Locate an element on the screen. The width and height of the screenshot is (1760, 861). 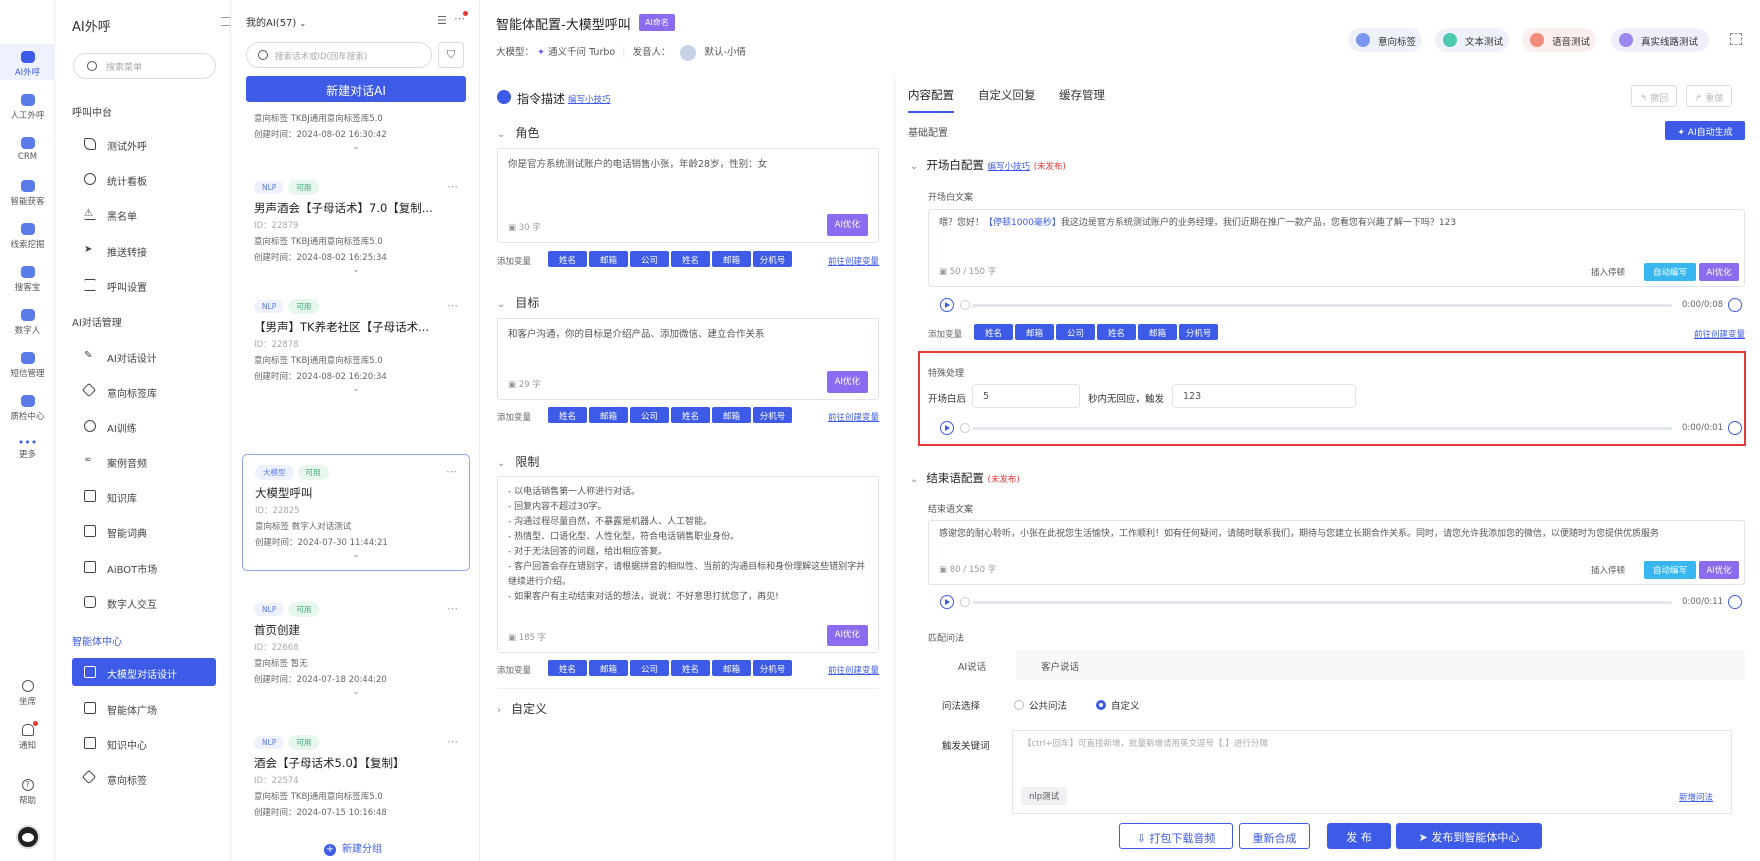
menu-item-intent-label: 意向标签 is located at coordinates (144, 778).